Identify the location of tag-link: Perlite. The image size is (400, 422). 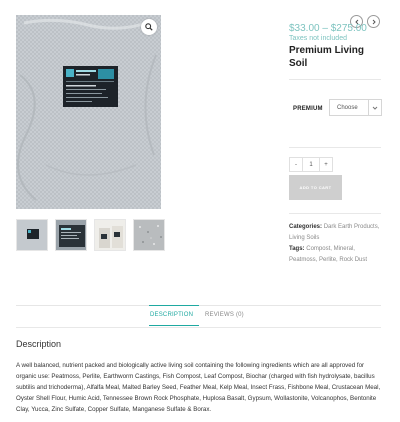
(327, 260).